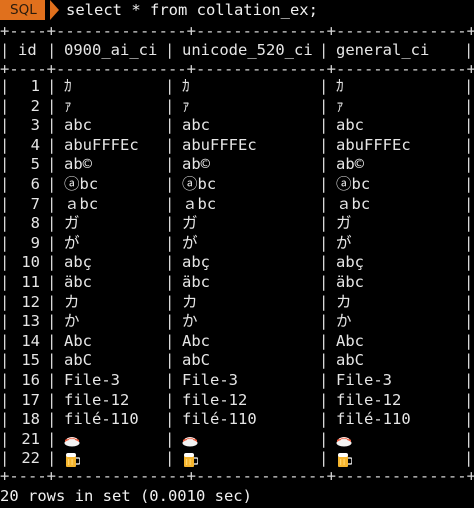  What do you see at coordinates (30, 282) in the screenshot?
I see `row-id: 11` at bounding box center [30, 282].